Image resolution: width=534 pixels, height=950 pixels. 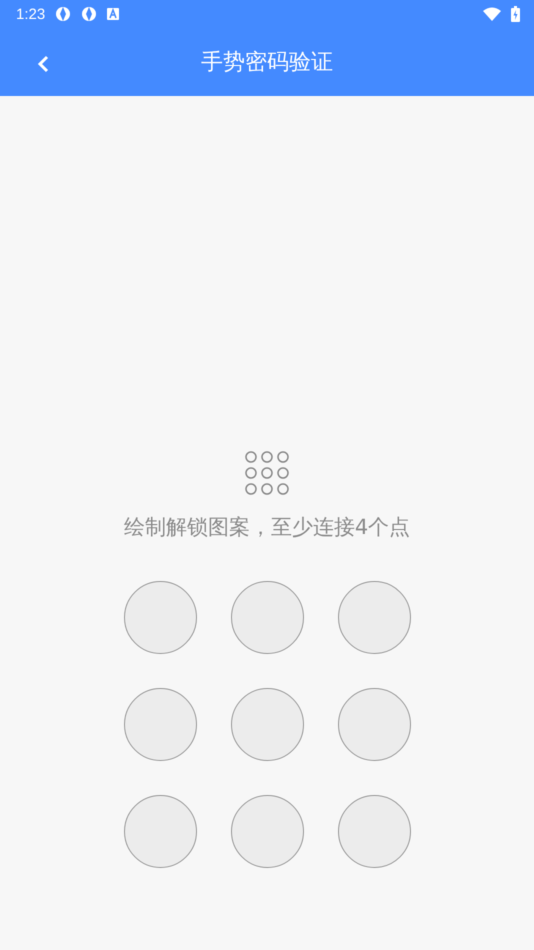 I want to click on wifi-icon, so click(x=492, y=14).